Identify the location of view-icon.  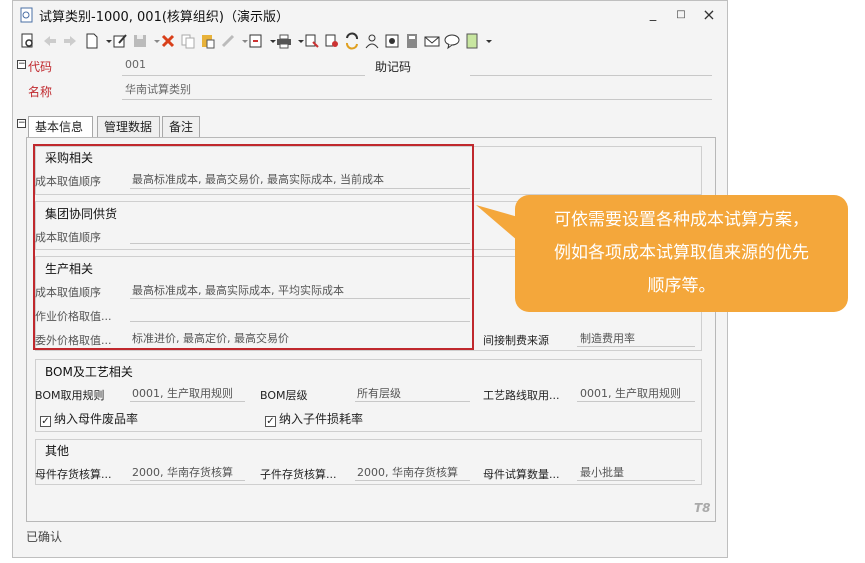
(392, 41).